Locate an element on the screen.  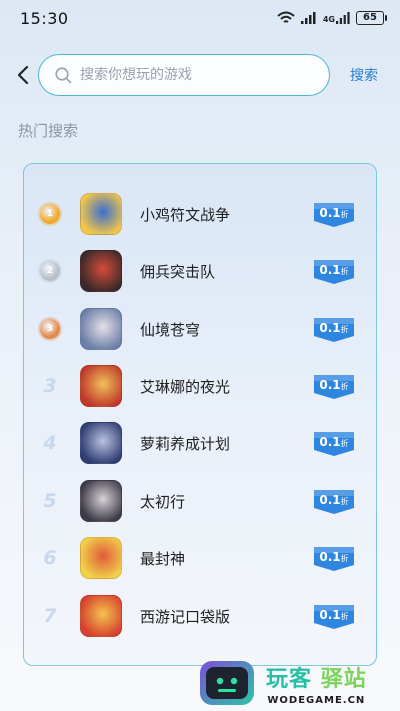
hot-search-item: 1 小鸡符文战争 0.1折 is located at coordinates (201, 214).